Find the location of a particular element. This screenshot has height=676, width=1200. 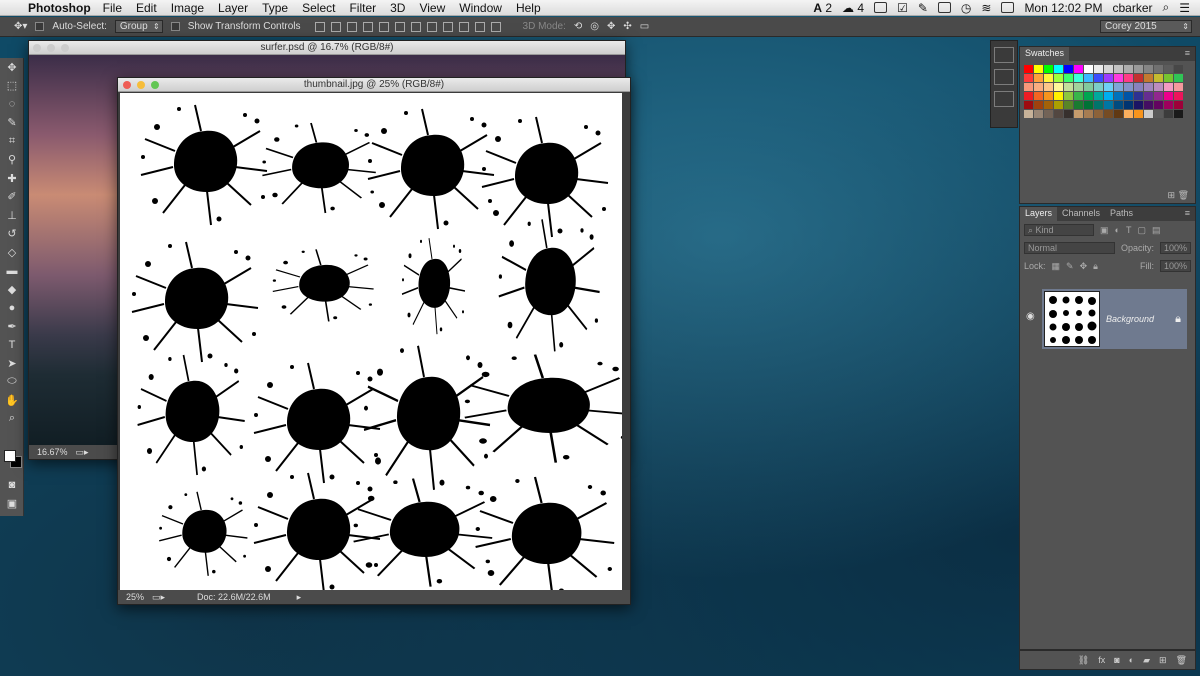

surfer-title-bar: surfer.psd @ 16.7% (RGB/8#) is located at coordinates (327, 48).